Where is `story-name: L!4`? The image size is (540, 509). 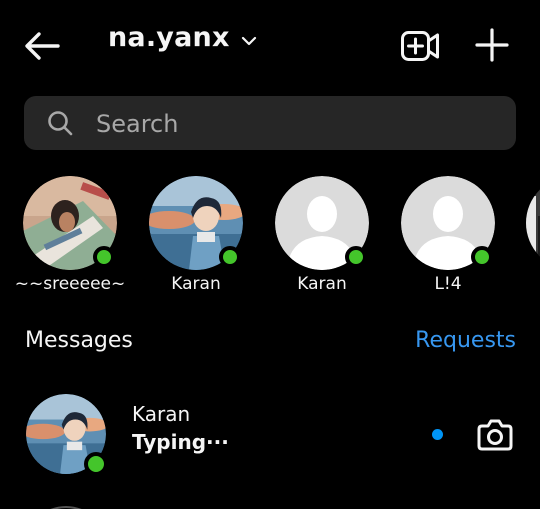 story-name: L!4 is located at coordinates (448, 284).